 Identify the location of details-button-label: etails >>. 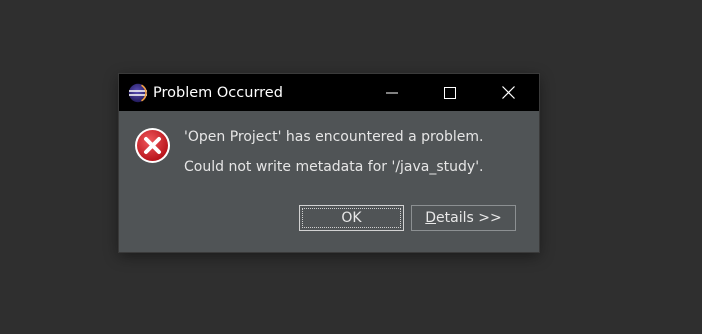
(469, 218).